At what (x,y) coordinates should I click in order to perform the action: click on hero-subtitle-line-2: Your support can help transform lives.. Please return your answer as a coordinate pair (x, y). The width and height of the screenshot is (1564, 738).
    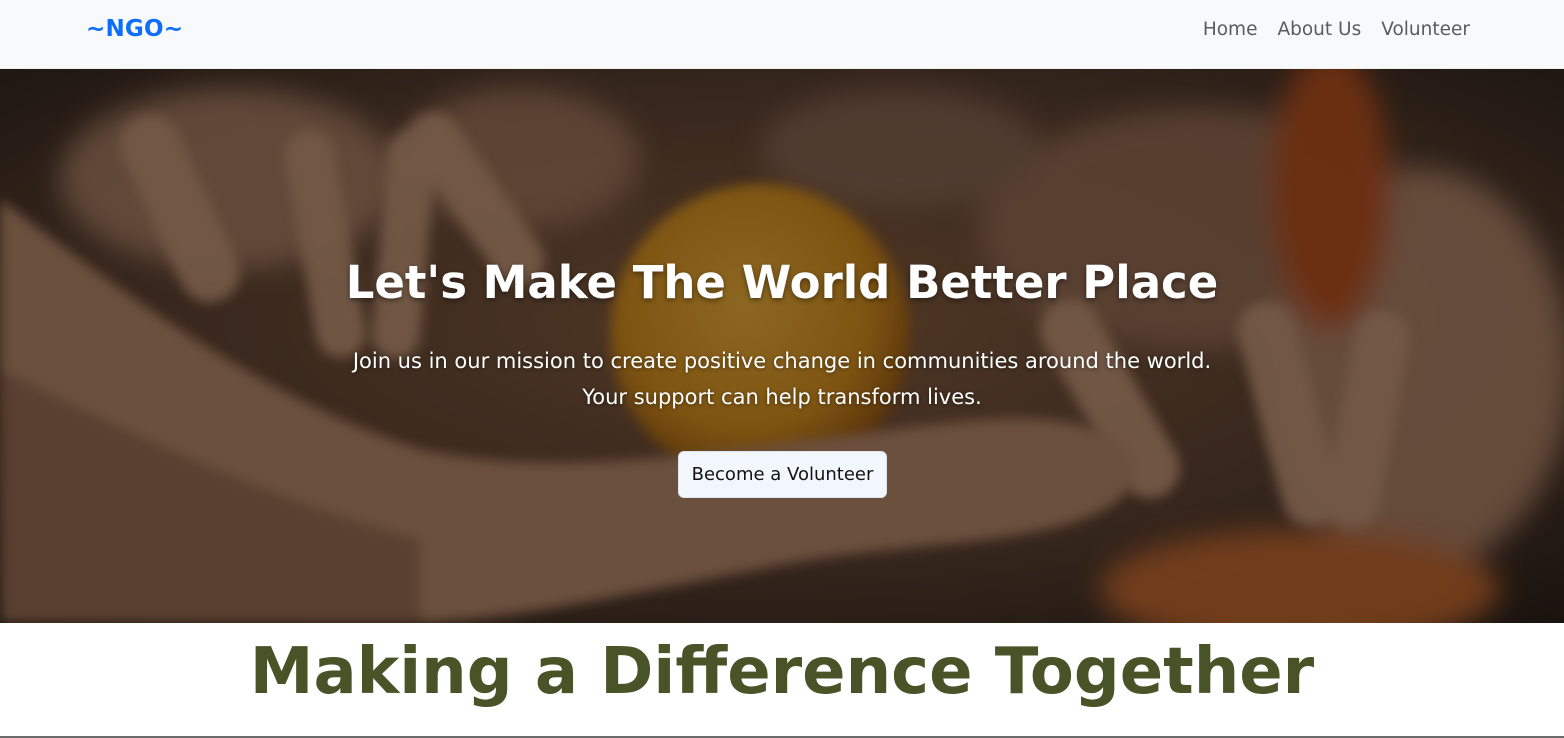
    Looking at the image, I should click on (782, 397).